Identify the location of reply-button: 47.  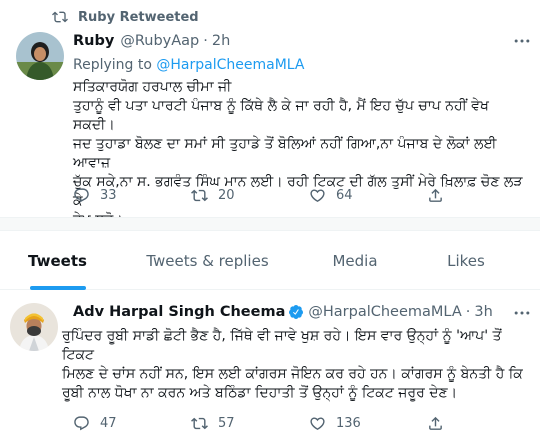
(132, 423).